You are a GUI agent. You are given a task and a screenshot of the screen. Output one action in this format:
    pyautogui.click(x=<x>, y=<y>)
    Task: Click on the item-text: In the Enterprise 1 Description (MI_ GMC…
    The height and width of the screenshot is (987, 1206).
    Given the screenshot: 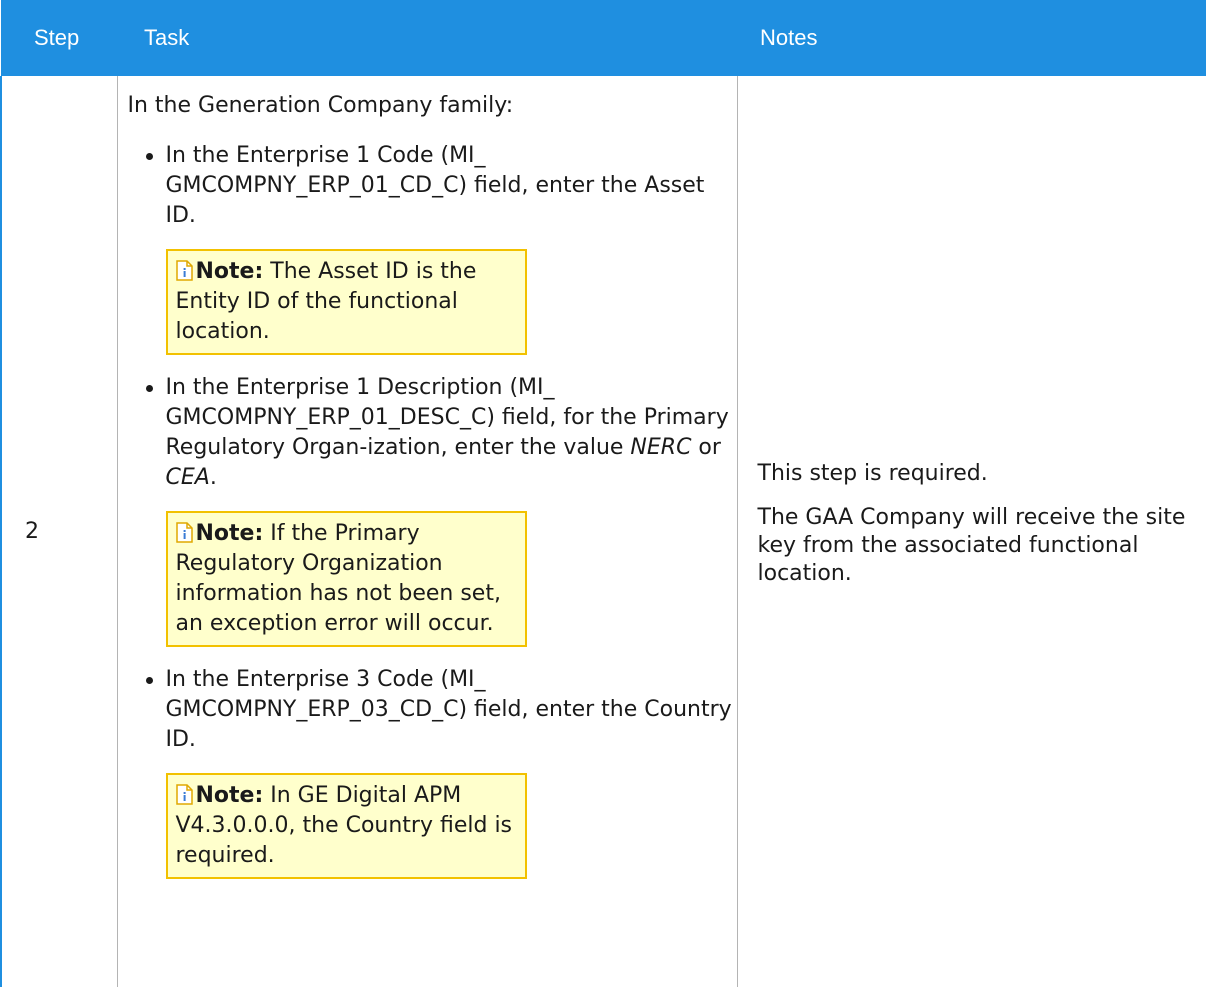 What is the action you would take?
    pyautogui.click(x=451, y=433)
    